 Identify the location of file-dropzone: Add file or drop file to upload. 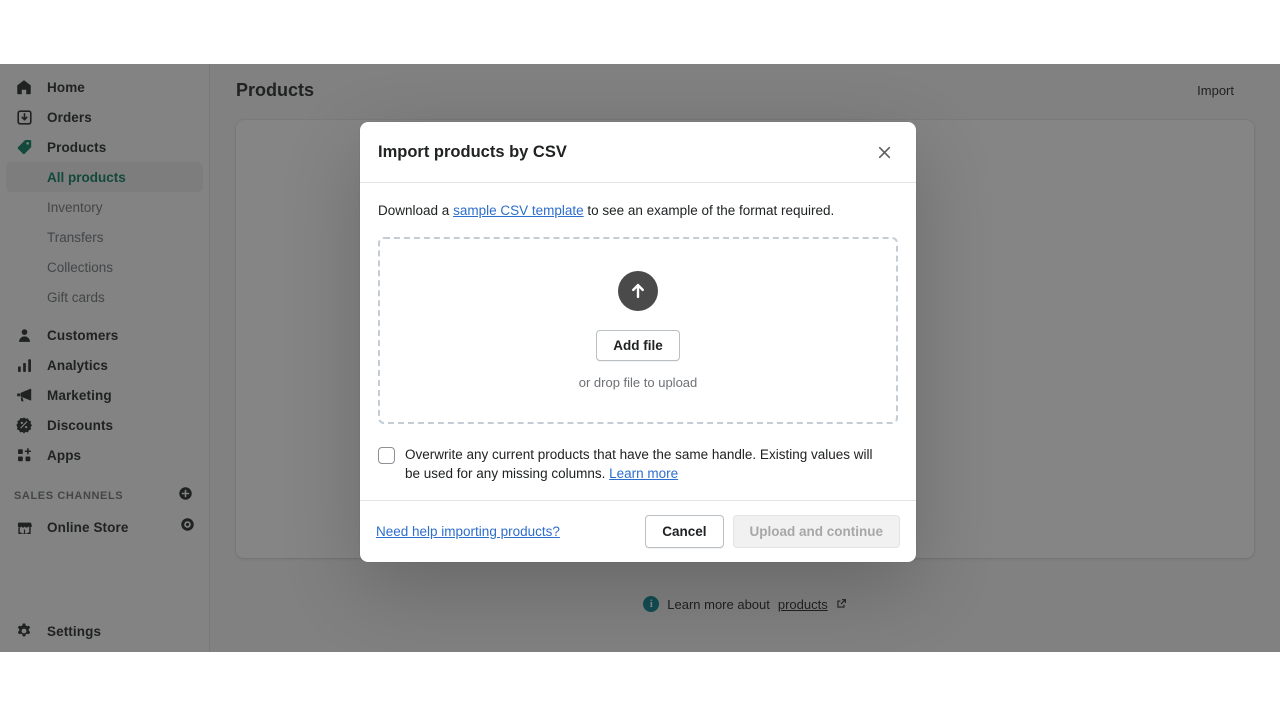
(638, 331).